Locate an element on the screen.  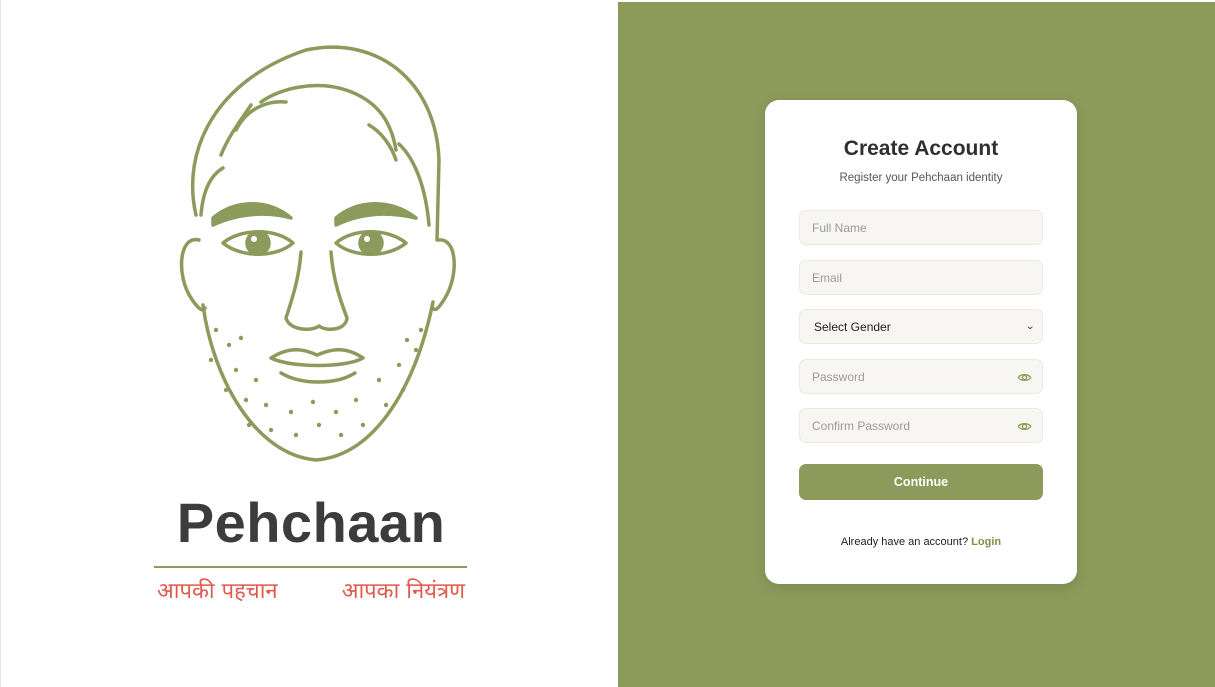
login-link: Login is located at coordinates (986, 542).